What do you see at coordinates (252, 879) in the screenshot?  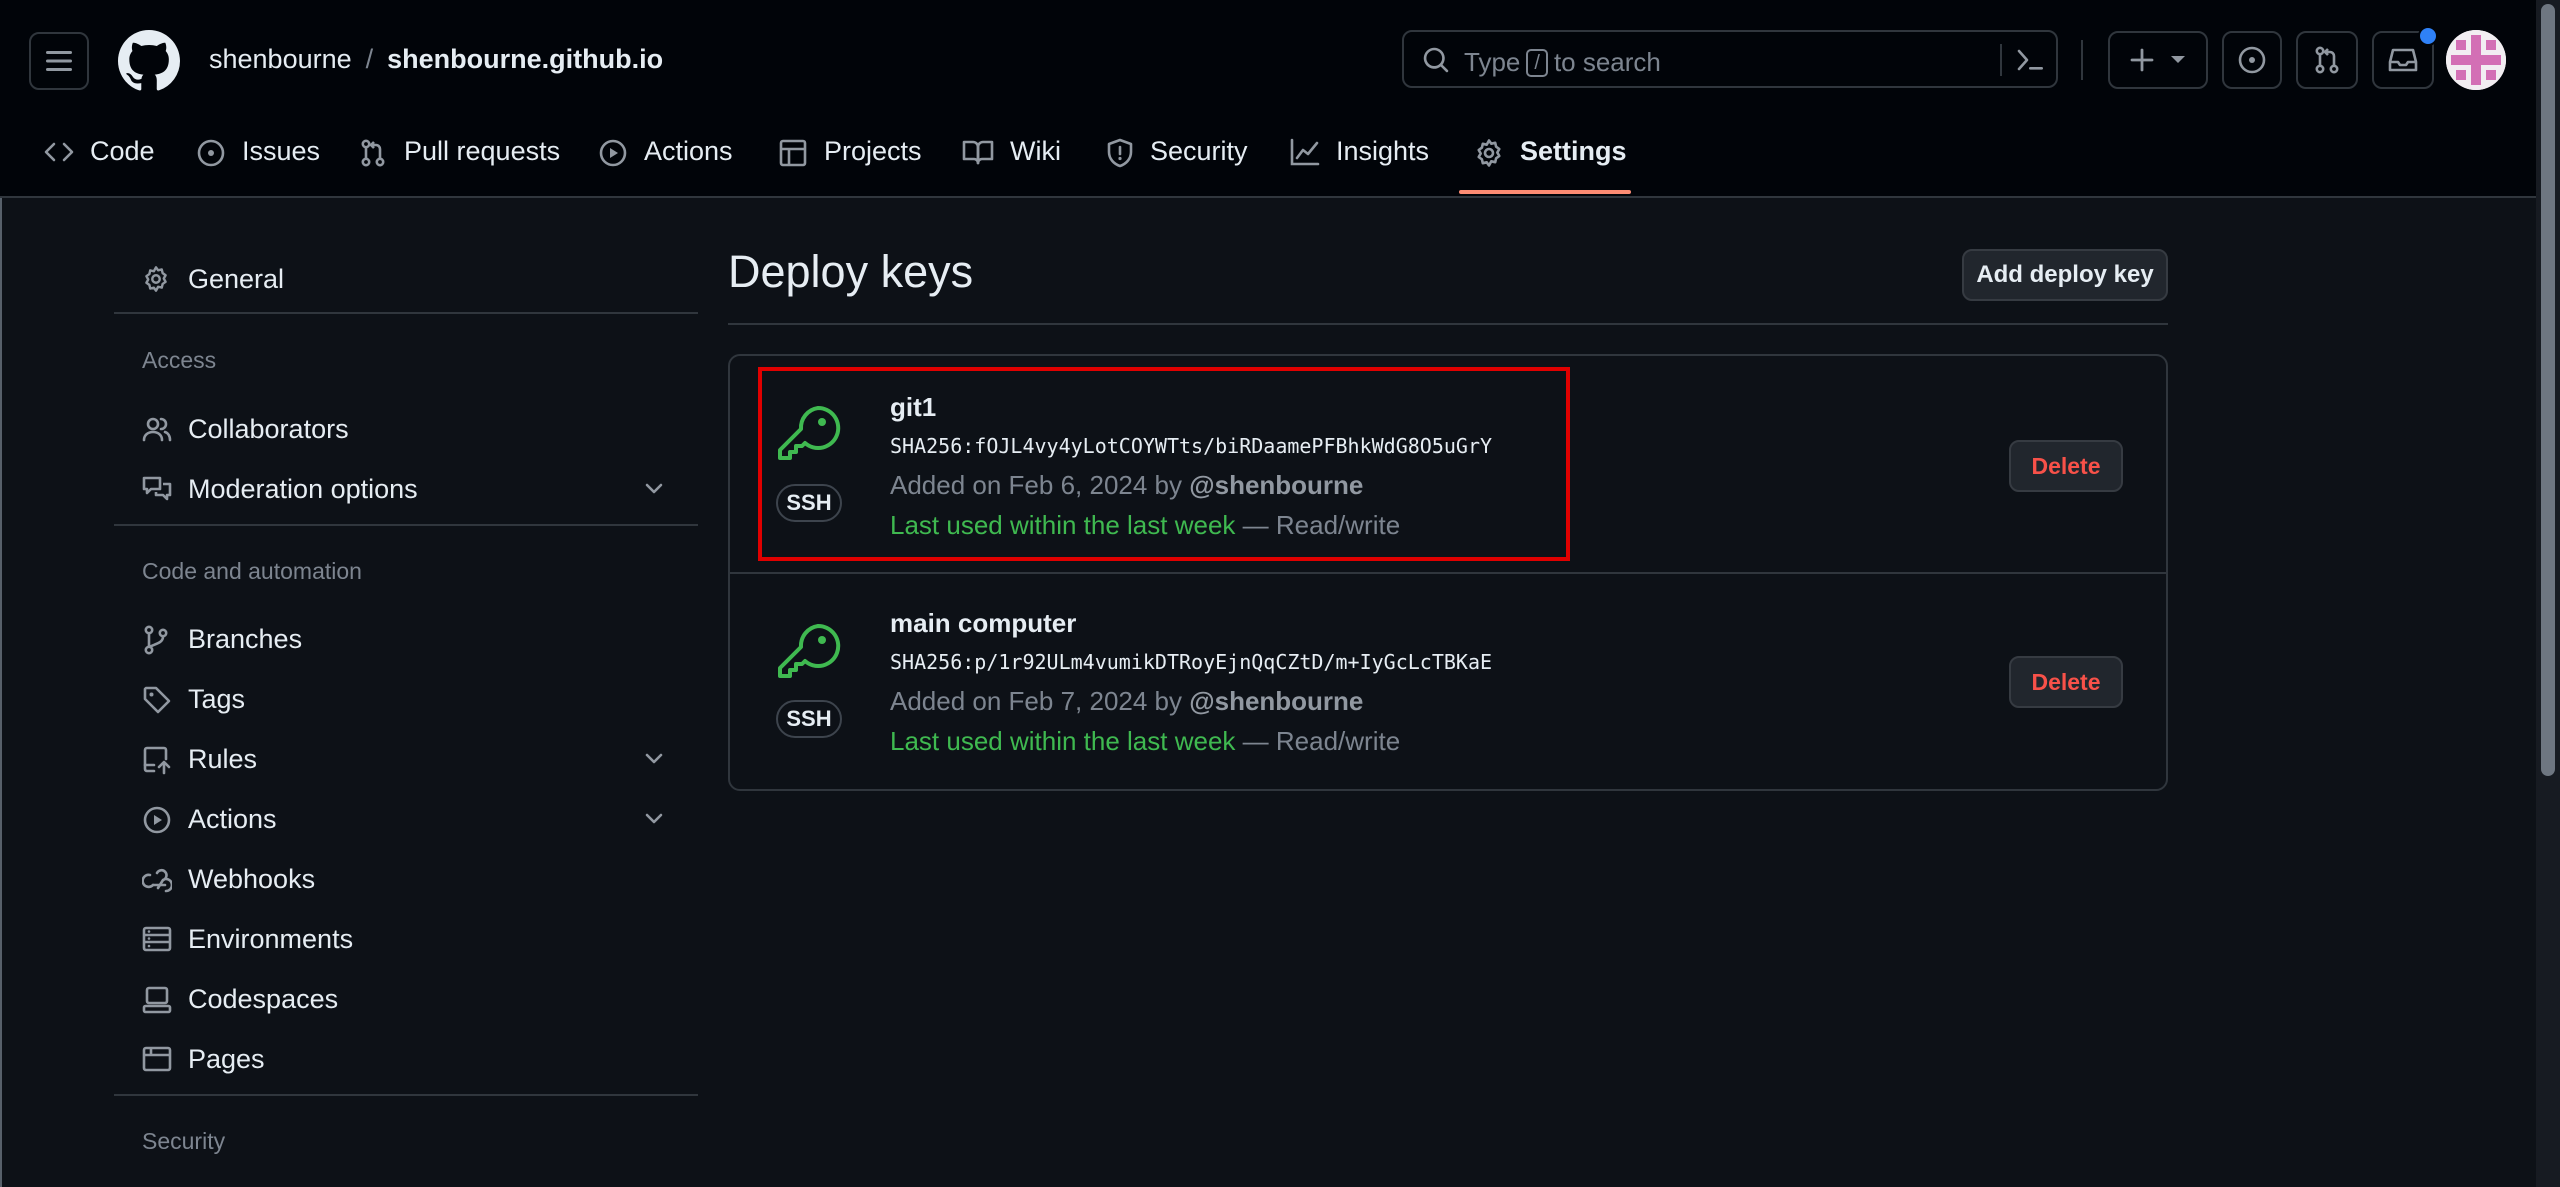 I see `sidebar-item-webhooks-label: Webhooks` at bounding box center [252, 879].